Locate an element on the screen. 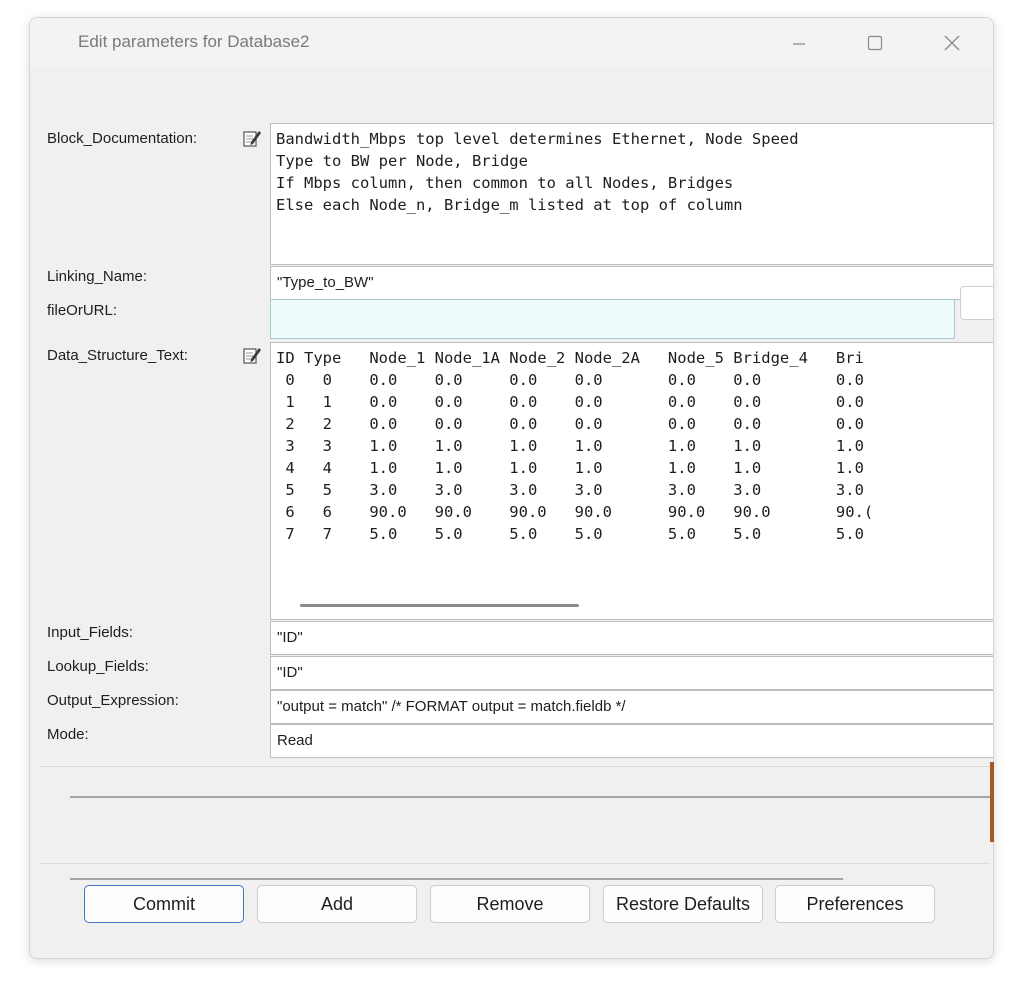 The width and height of the screenshot is (1024, 987). mode-label: Mode: is located at coordinates (68, 734).